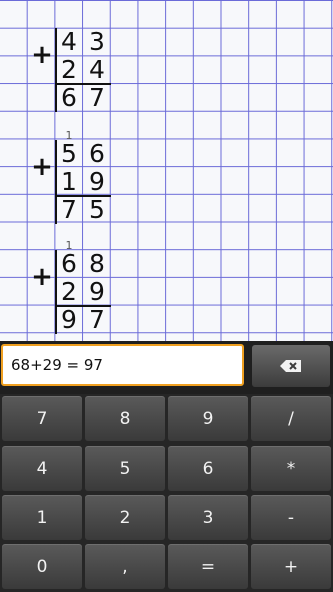 The image size is (333, 592). What do you see at coordinates (122, 365) in the screenshot?
I see `expression-input: 68+29 = 97` at bounding box center [122, 365].